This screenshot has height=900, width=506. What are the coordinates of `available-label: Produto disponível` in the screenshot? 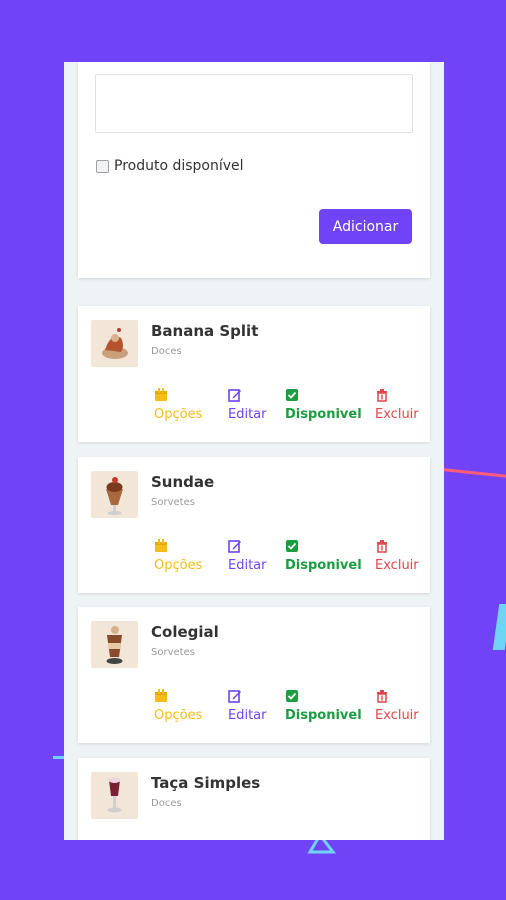 It's located at (179, 166).